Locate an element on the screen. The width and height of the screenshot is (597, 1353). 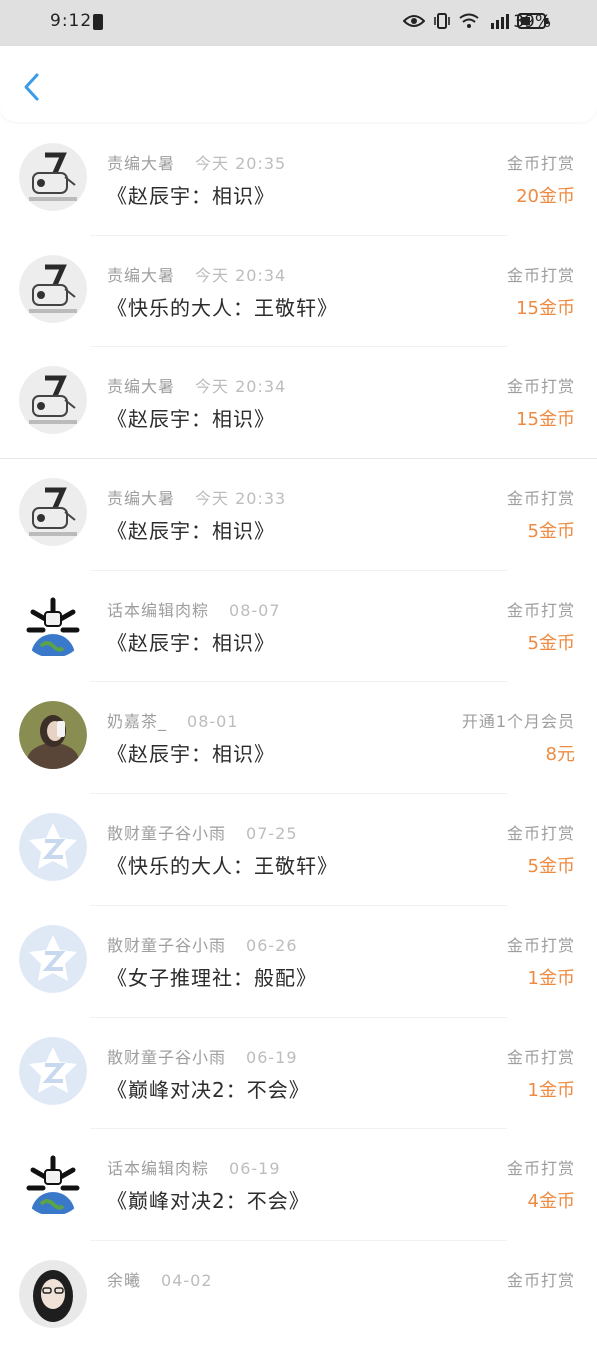
list-item: 奶嘉茶_ 08-01 《赵辰宇：相识》 开通1个月会员 8元 is located at coordinates (298, 738).